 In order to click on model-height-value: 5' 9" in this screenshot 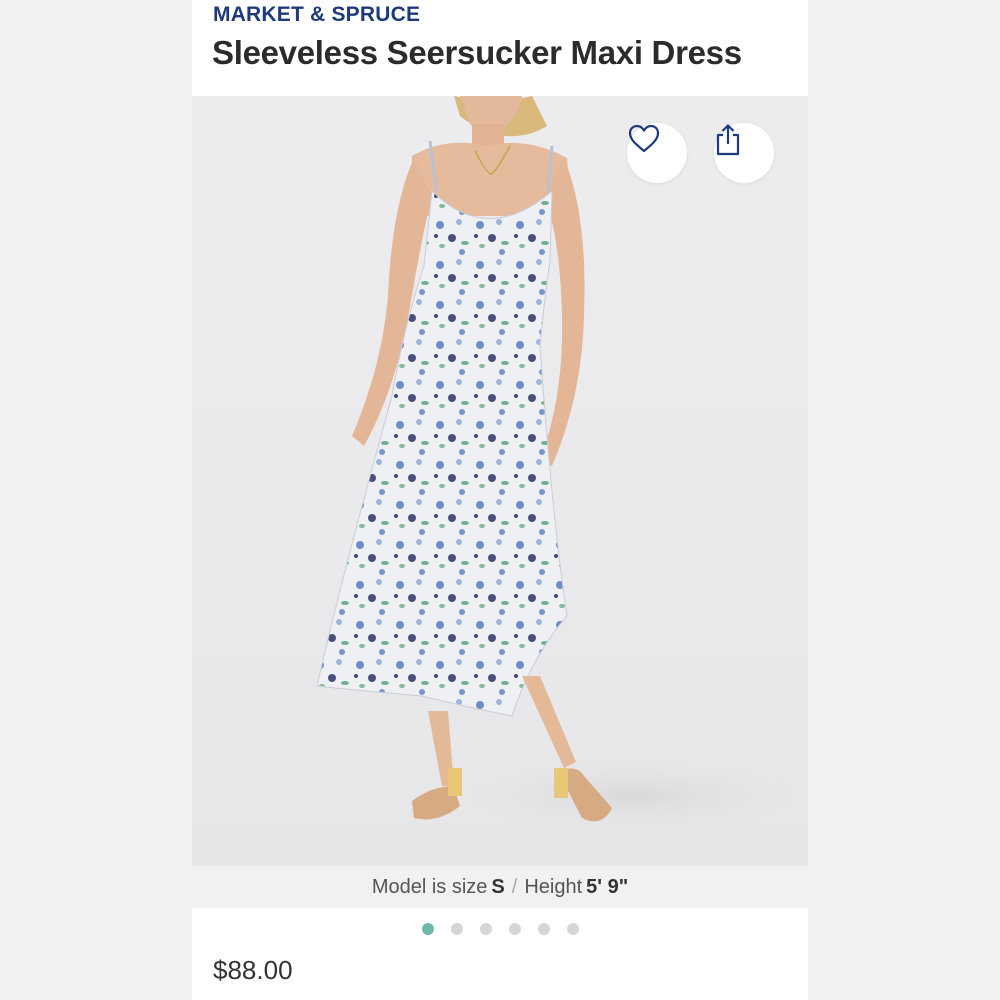, I will do `click(607, 886)`.